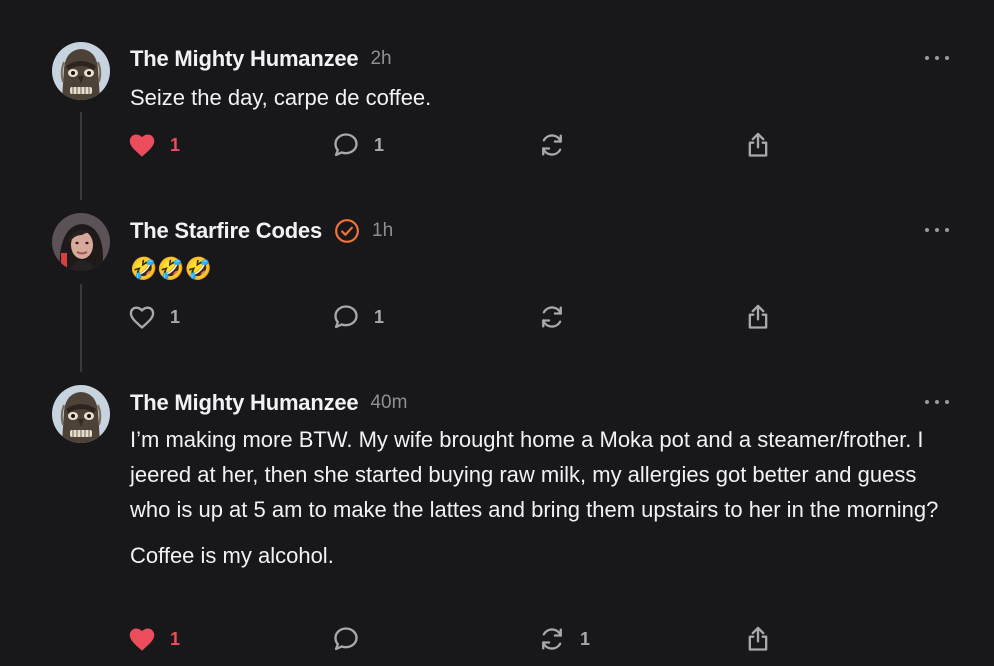 The image size is (994, 666). Describe the element at coordinates (171, 268) in the screenshot. I see `post-paragraph: 🤣🤣🤣` at that location.